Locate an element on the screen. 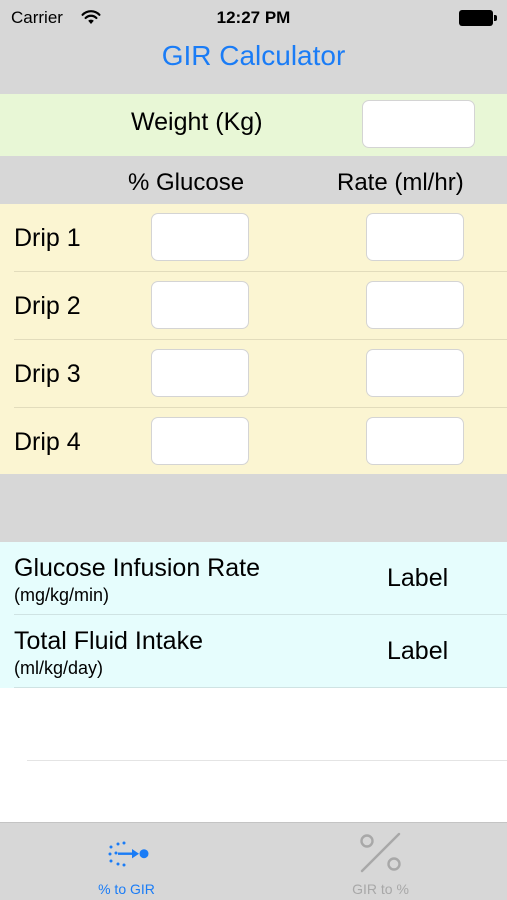 This screenshot has height=900, width=507. glucose-column-header: % Glucose is located at coordinates (186, 182).